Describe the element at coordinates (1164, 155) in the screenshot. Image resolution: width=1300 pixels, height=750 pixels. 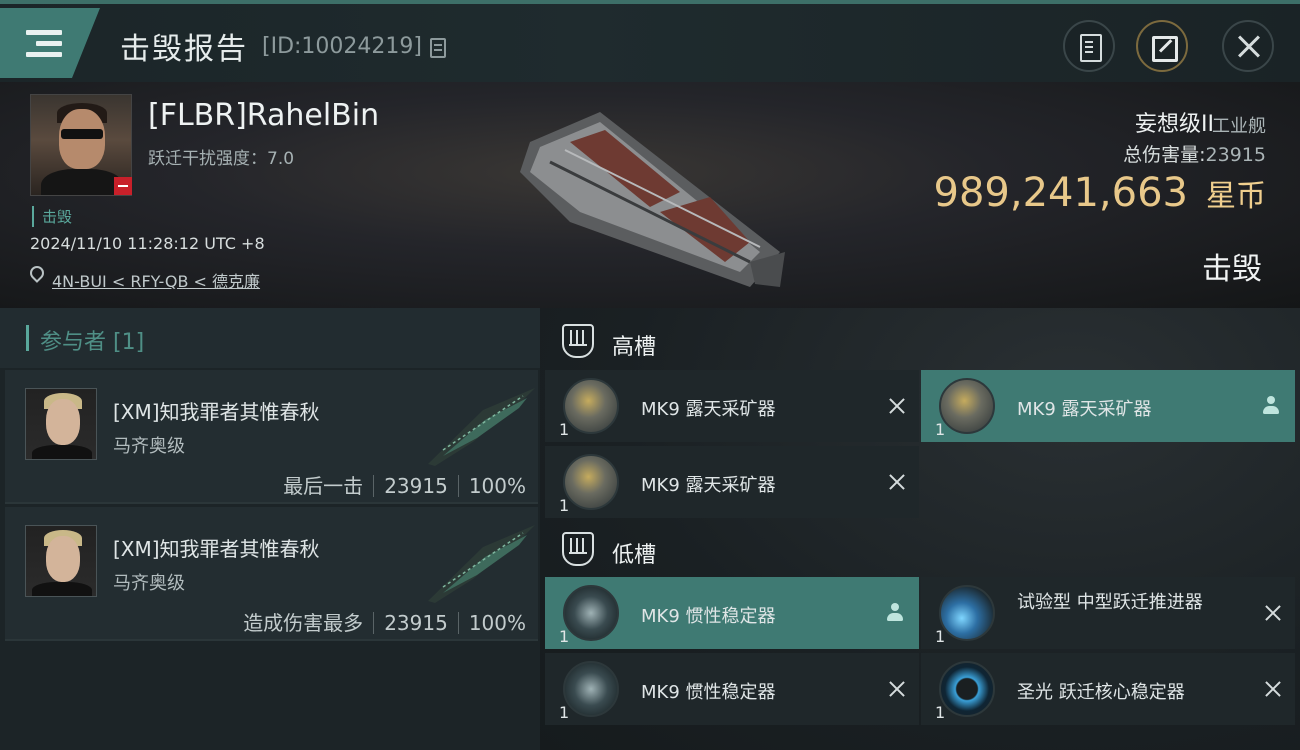
I see `total-damage-label: 总伤害量:` at that location.